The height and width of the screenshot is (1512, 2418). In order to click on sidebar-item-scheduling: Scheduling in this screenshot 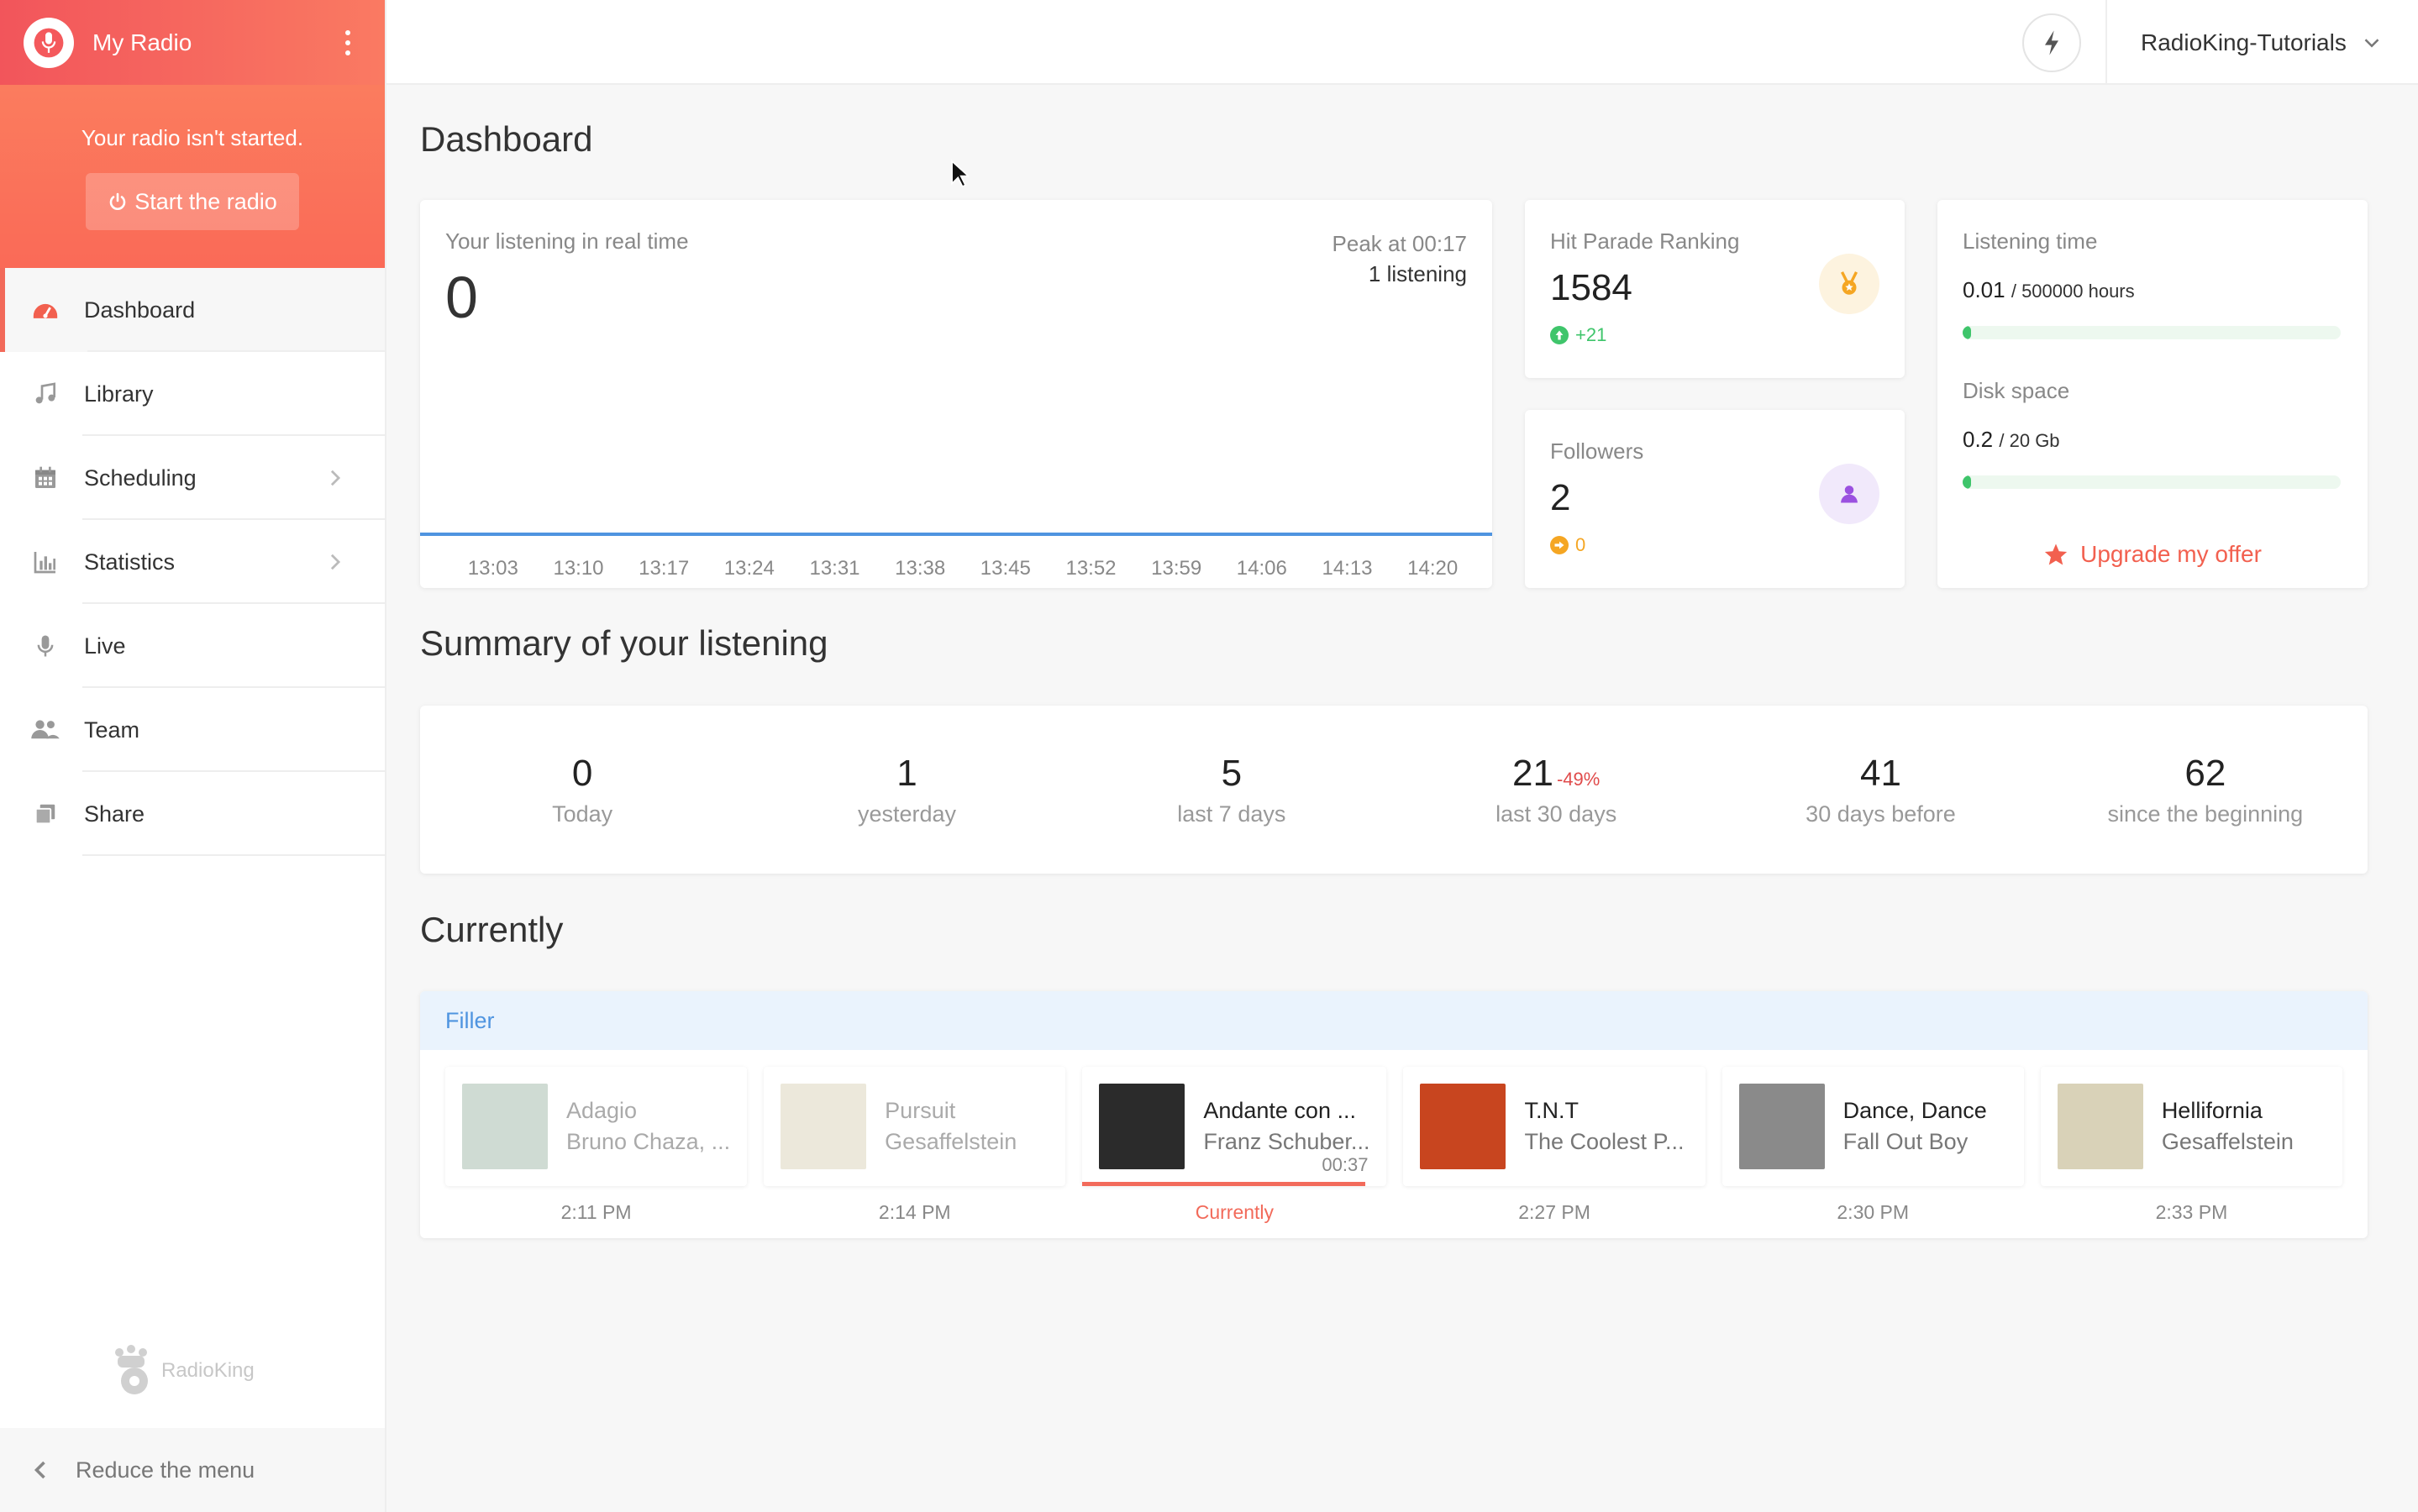, I will do `click(193, 478)`.